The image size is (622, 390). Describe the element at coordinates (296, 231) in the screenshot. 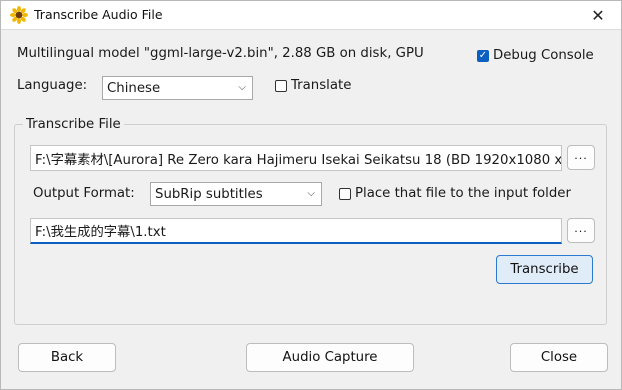

I see `output-file-path: F:\我生成的字幕\1.txt` at that location.